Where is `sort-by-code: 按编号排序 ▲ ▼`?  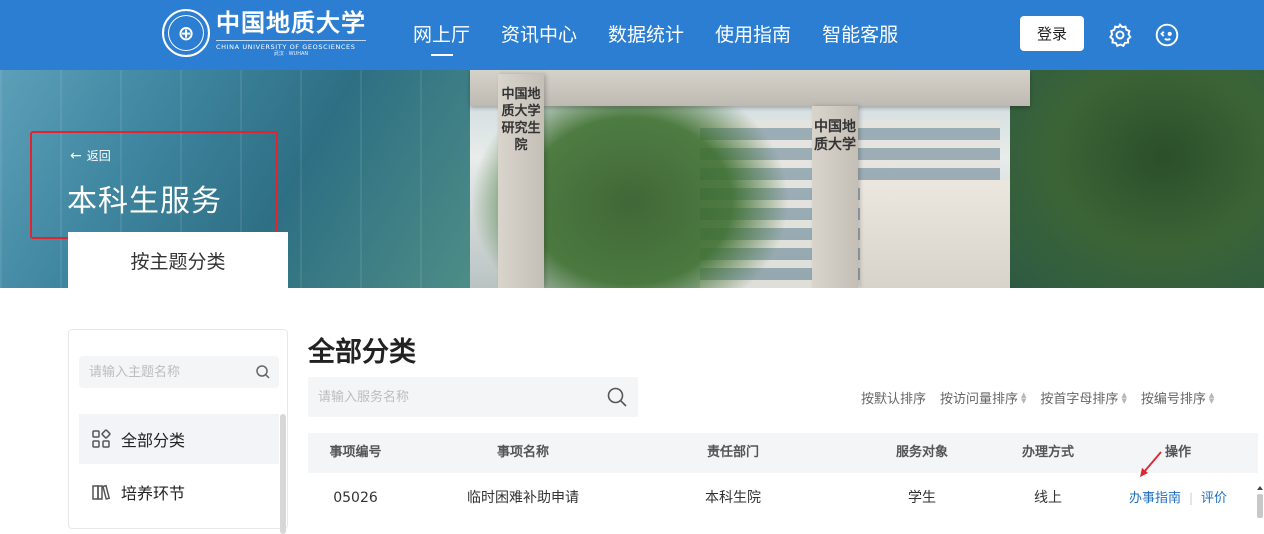 sort-by-code: 按编号排序 ▲ ▼ is located at coordinates (1177, 397).